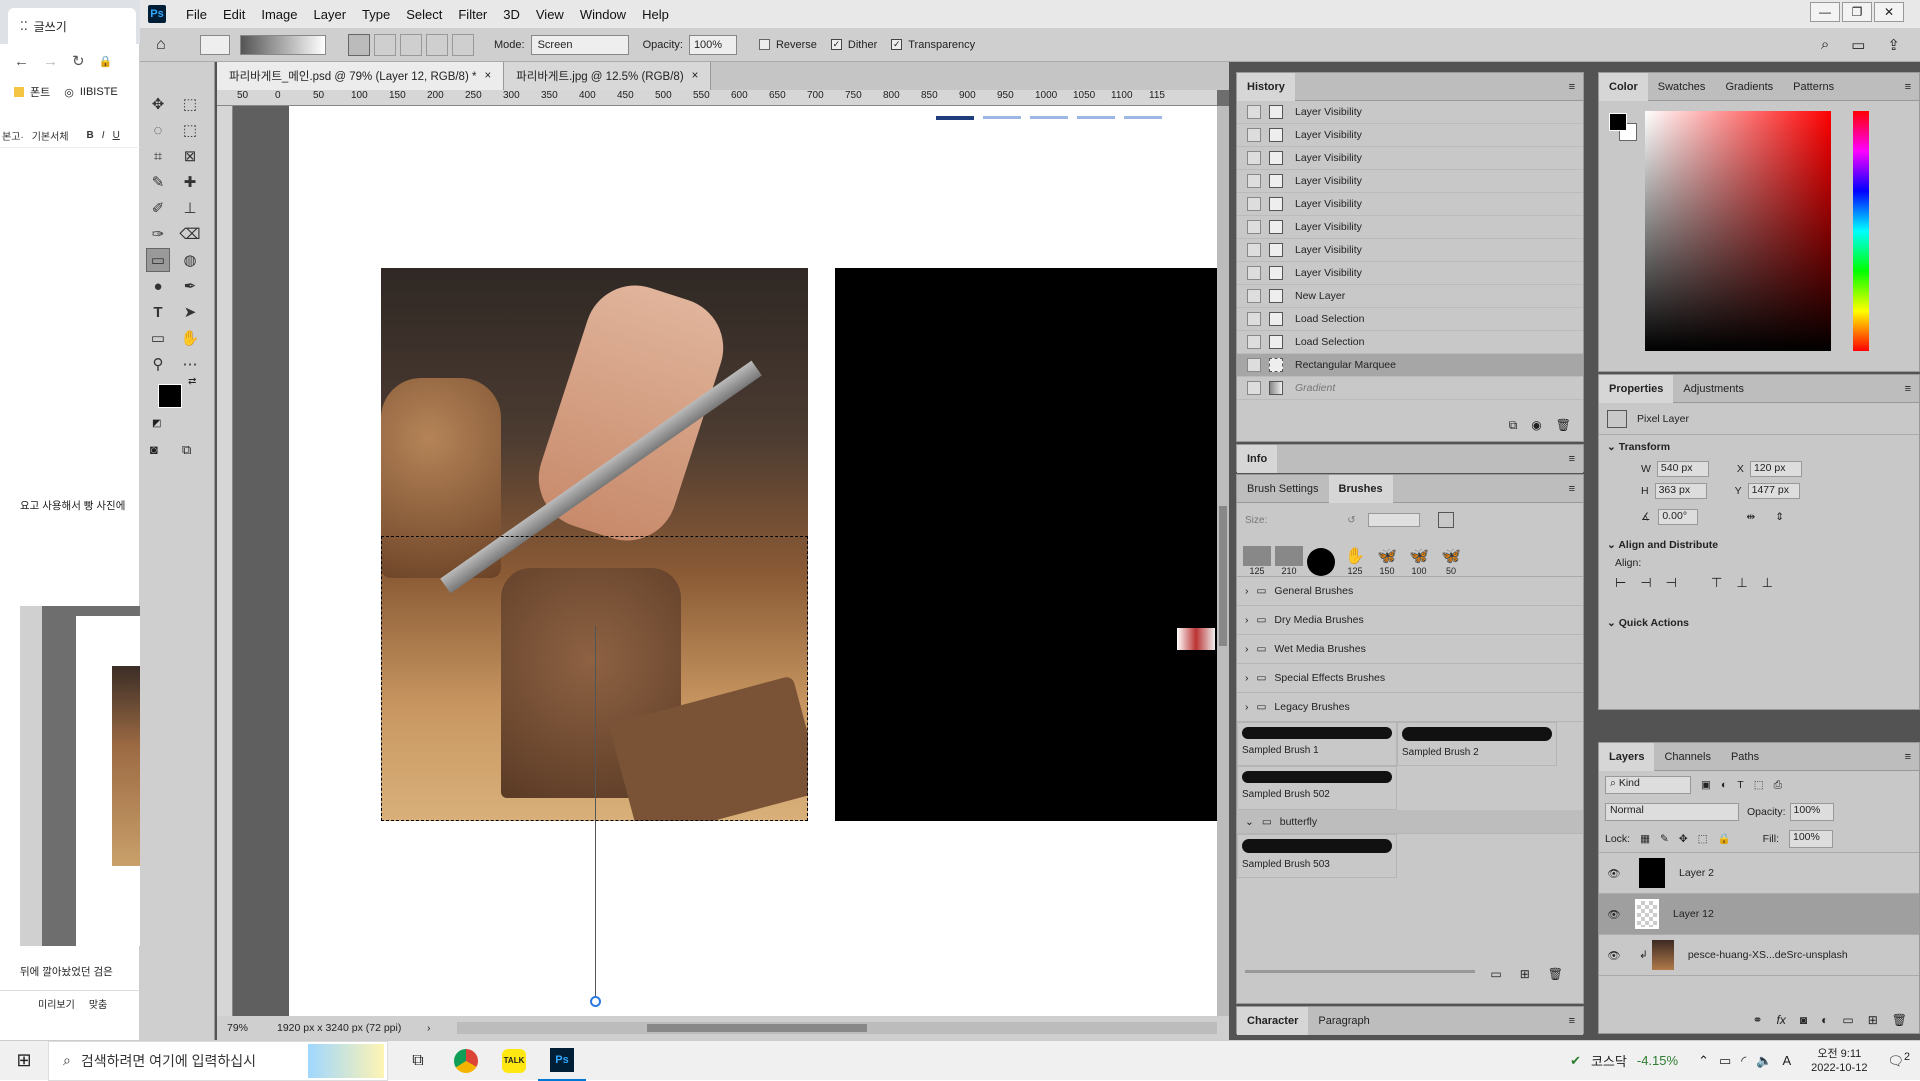 The image size is (1920, 1081). I want to click on wifi-icon: ◜, so click(1743, 1061).